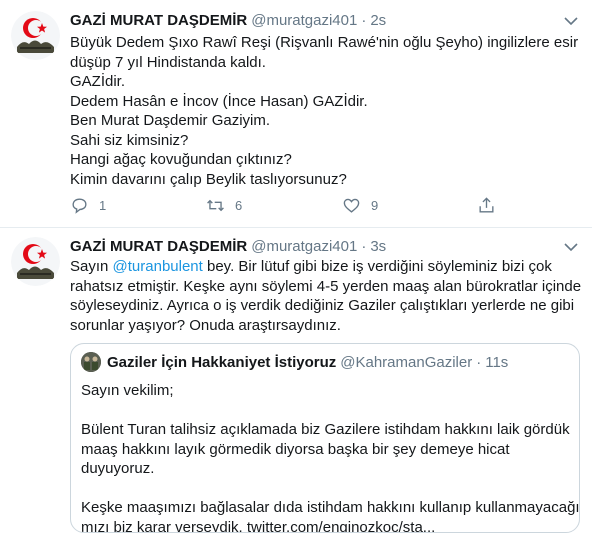 This screenshot has width=592, height=536. What do you see at coordinates (285, 205) in the screenshot?
I see `tweet-actions: 1 6 9` at bounding box center [285, 205].